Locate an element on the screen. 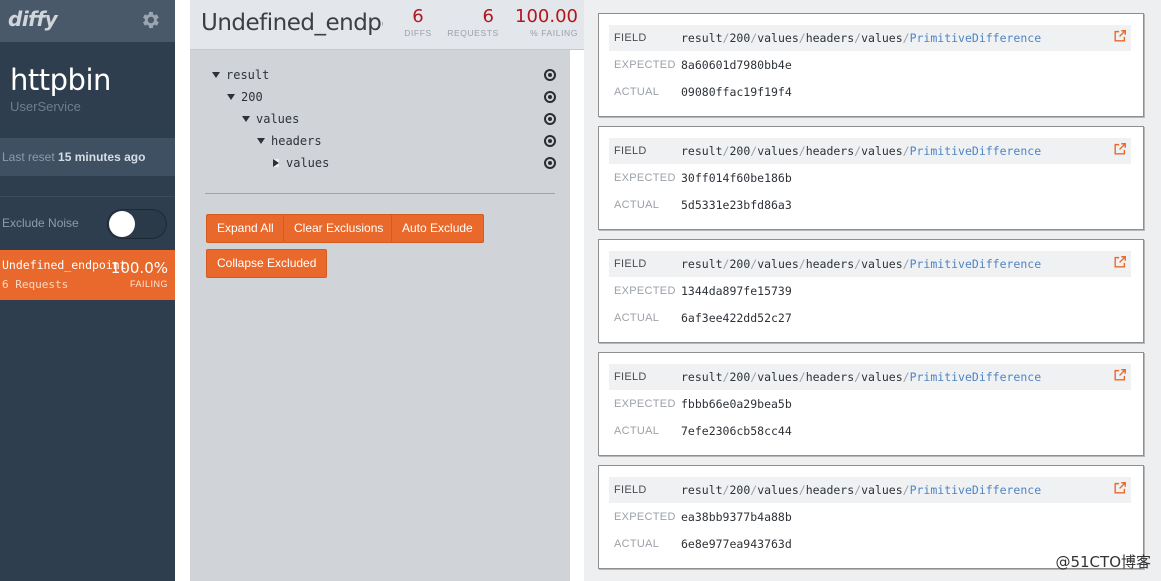 This screenshot has width=1161, height=581. stat-failing: 100.00 % FAILING is located at coordinates (545, 22).